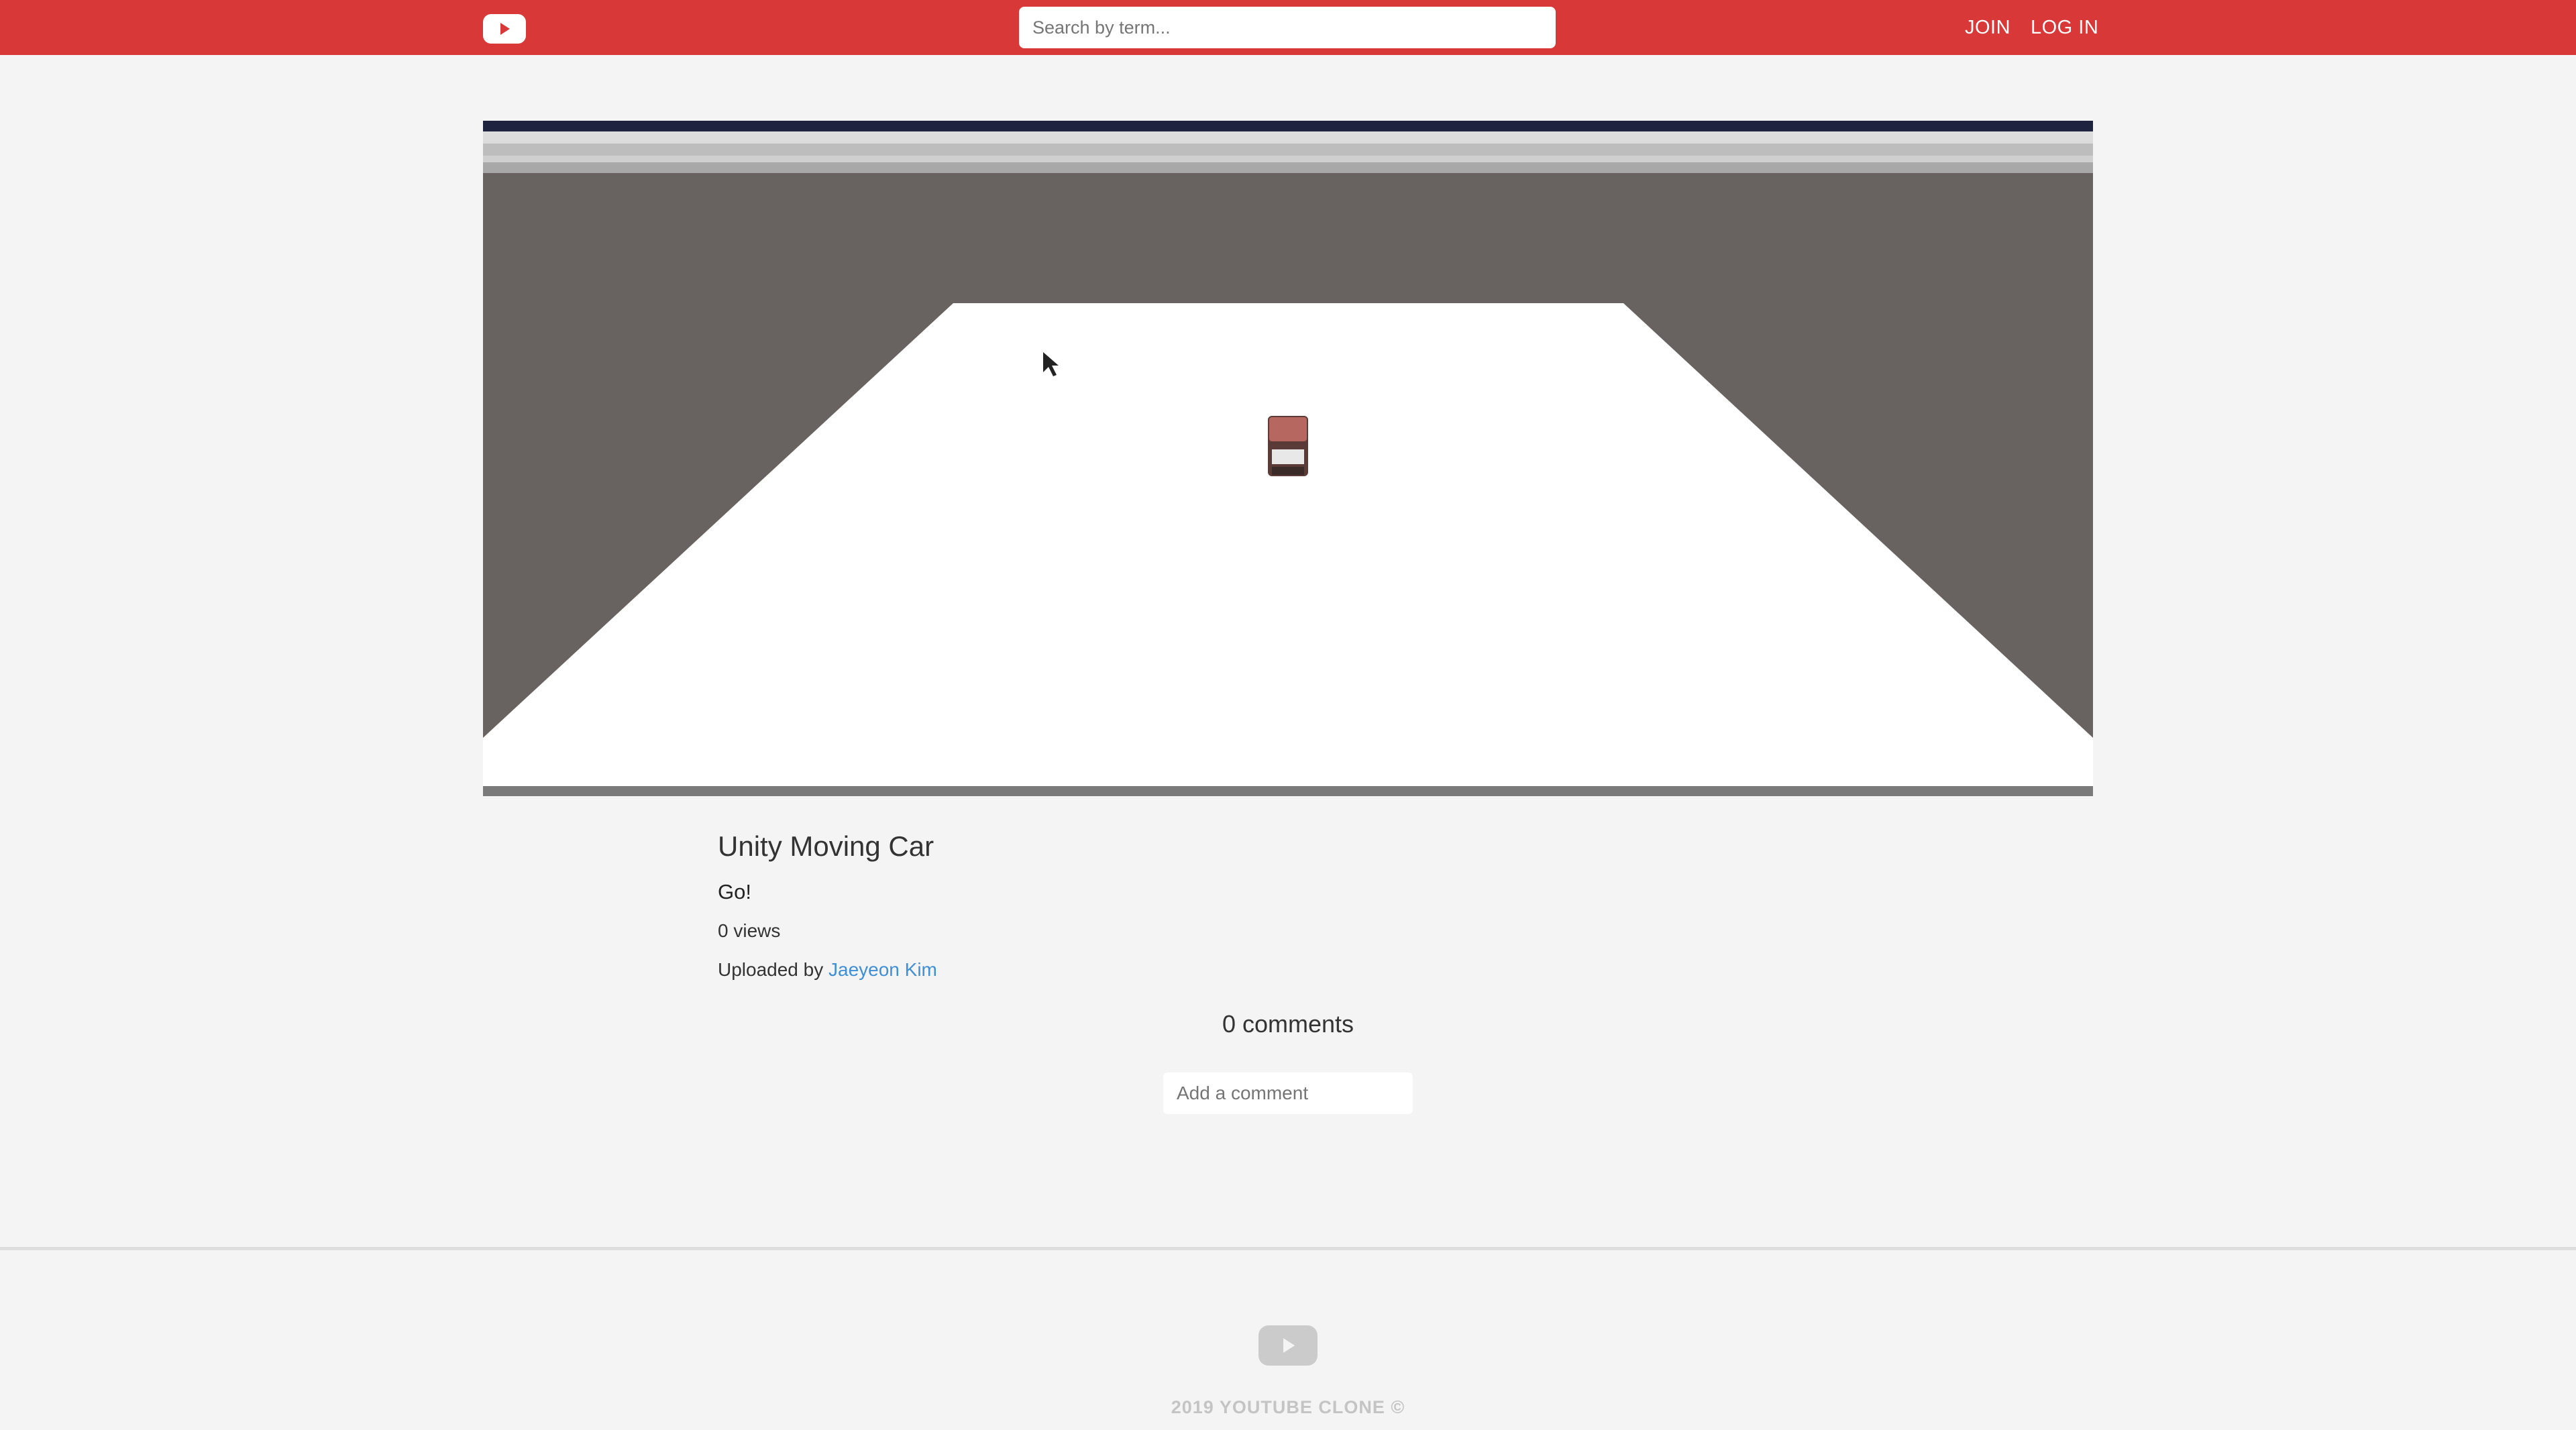 The width and height of the screenshot is (2576, 1430). What do you see at coordinates (734, 892) in the screenshot?
I see `video-description: Go!` at bounding box center [734, 892].